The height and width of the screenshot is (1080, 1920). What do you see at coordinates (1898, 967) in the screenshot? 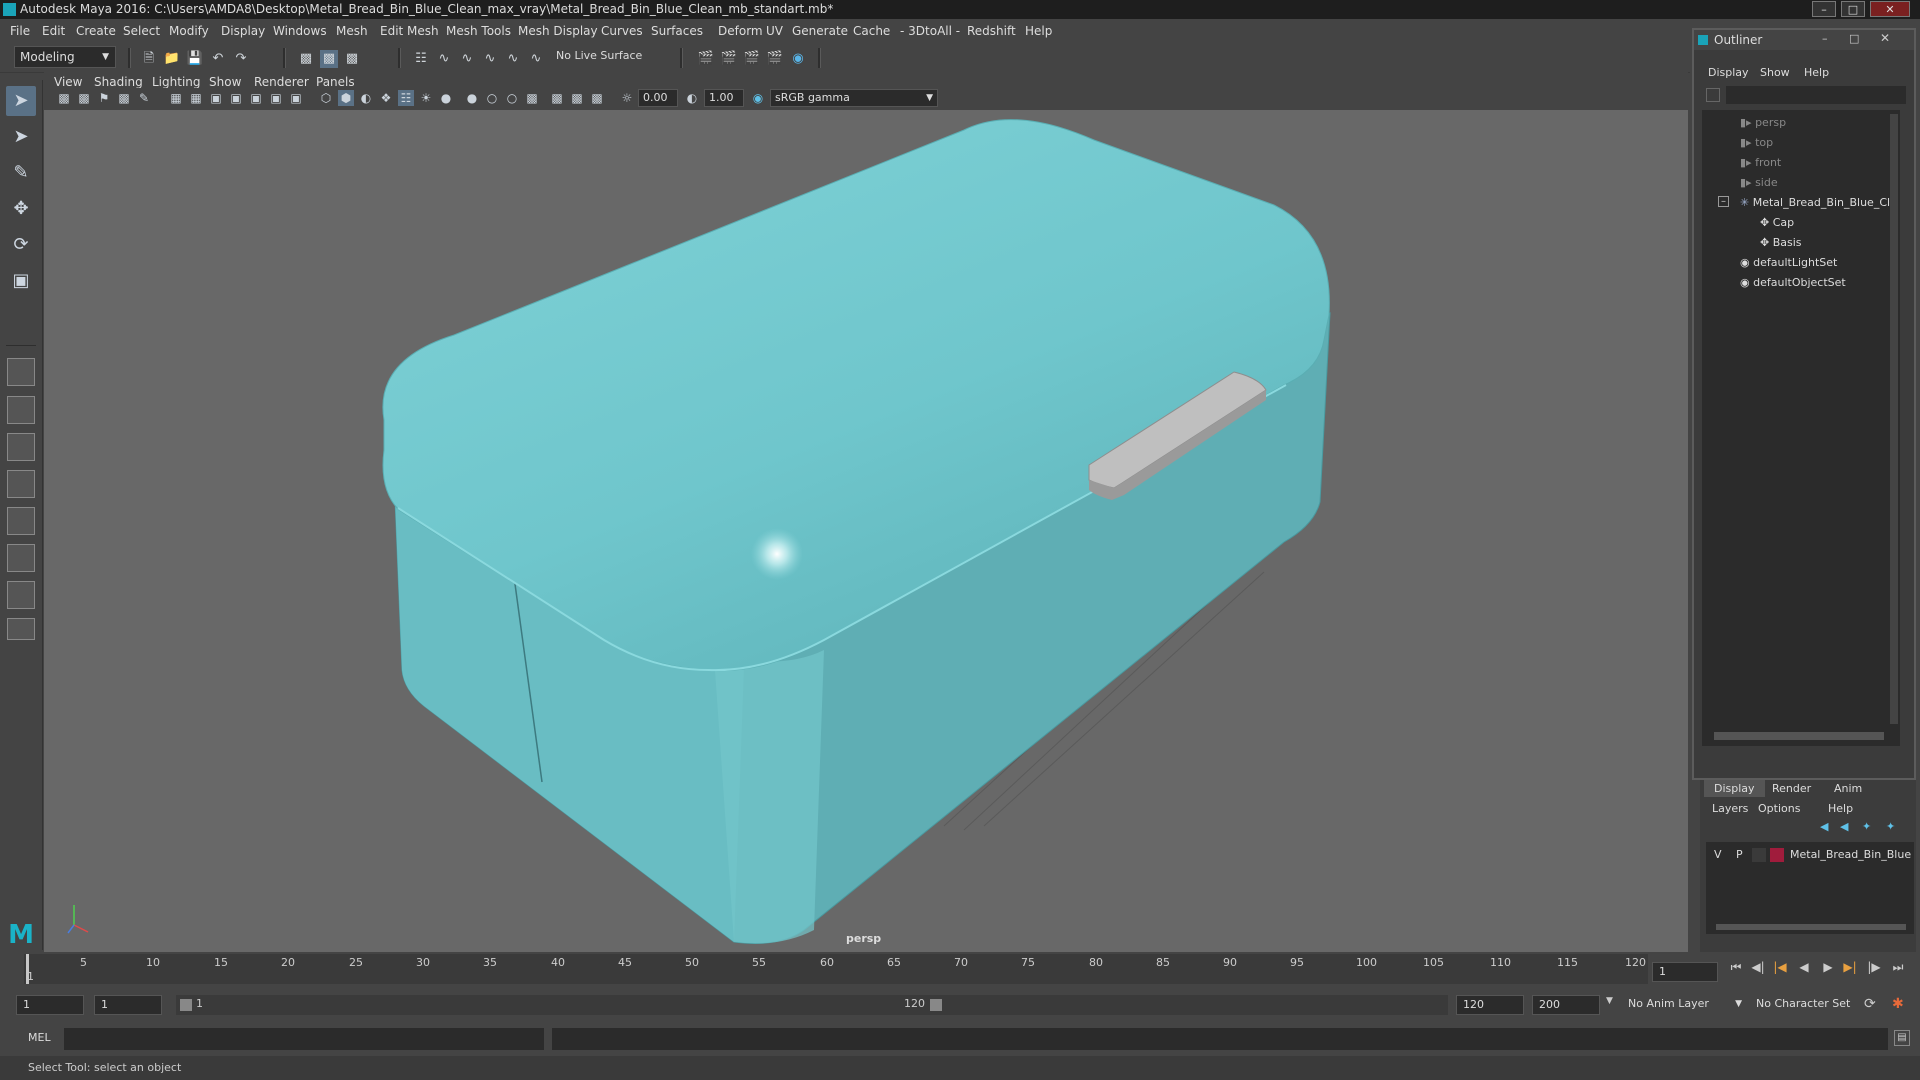
I see `go-to-end-icon: ⏭` at bounding box center [1898, 967].